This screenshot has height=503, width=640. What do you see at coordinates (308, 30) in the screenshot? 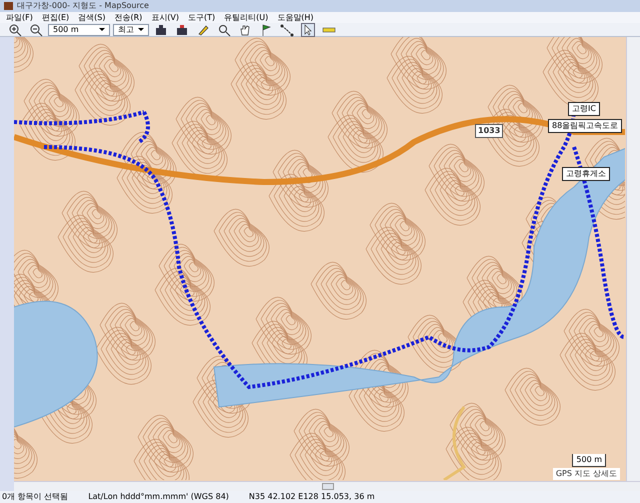
I see `cursor-icon` at bounding box center [308, 30].